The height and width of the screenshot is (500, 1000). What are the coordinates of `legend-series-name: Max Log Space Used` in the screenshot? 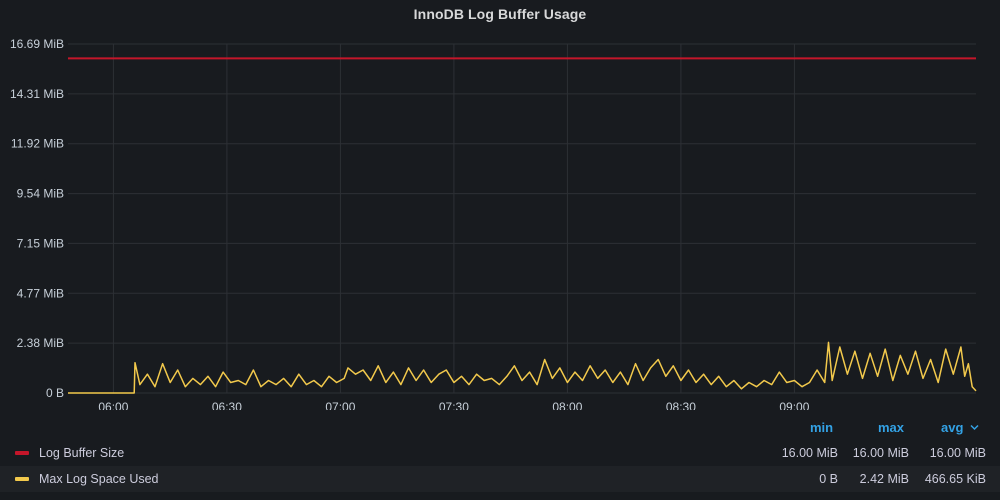 It's located at (99, 479).